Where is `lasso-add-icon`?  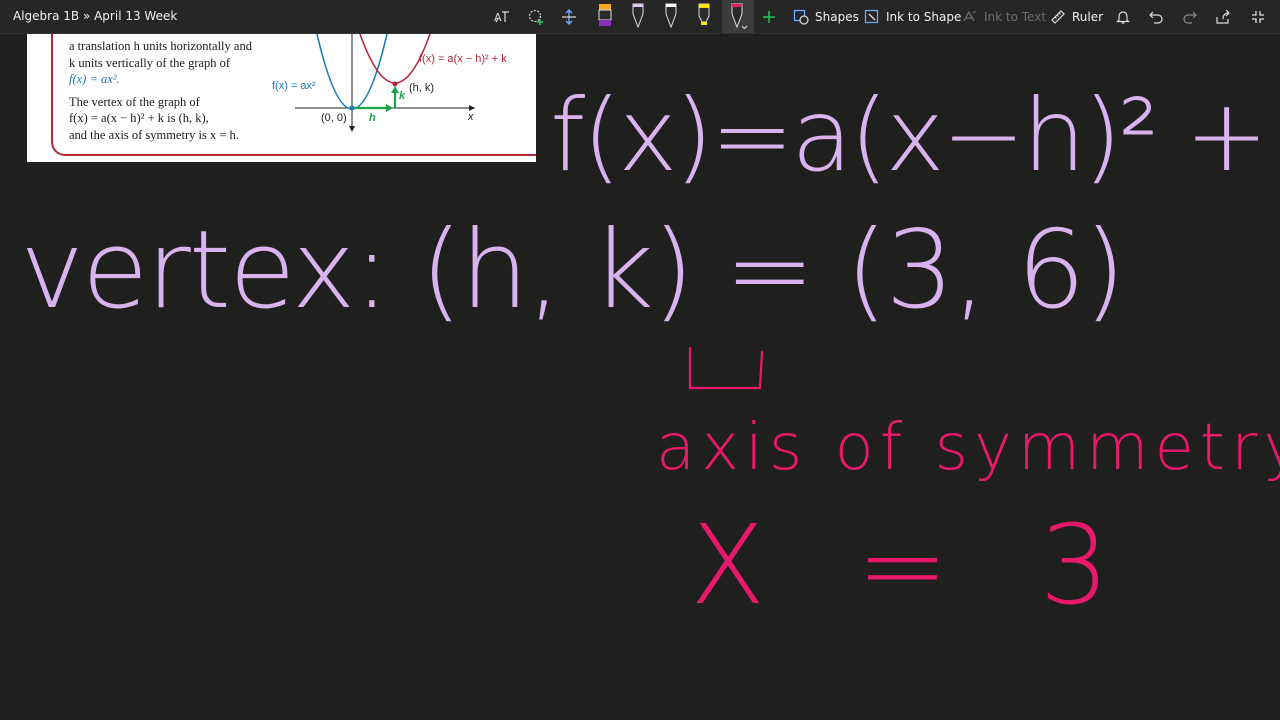
lasso-add-icon is located at coordinates (535, 17).